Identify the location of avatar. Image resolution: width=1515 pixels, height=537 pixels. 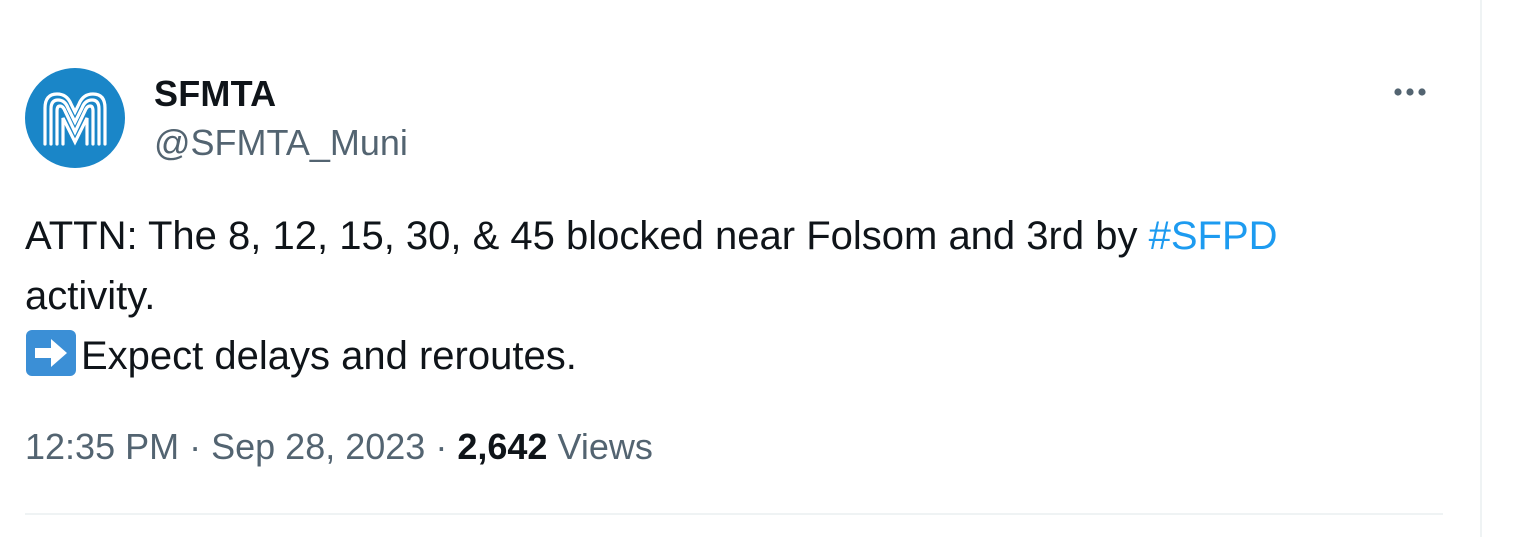
(75, 118).